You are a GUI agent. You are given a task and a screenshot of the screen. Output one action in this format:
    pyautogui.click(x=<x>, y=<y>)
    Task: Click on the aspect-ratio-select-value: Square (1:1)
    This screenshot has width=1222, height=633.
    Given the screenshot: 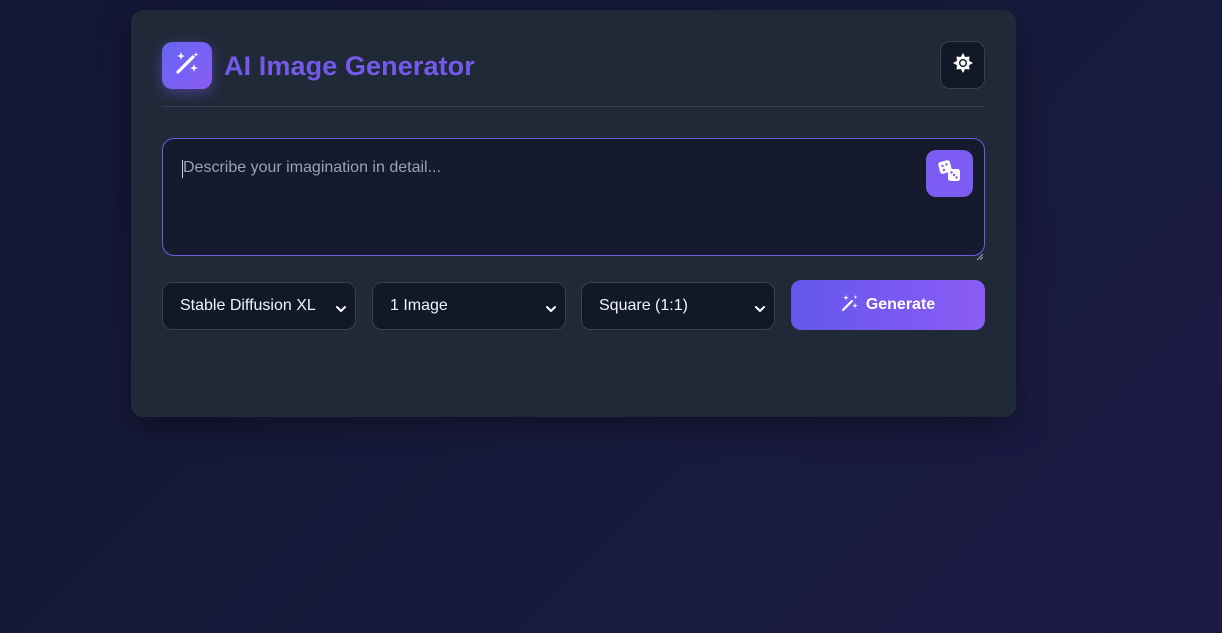 What is the action you would take?
    pyautogui.click(x=643, y=305)
    